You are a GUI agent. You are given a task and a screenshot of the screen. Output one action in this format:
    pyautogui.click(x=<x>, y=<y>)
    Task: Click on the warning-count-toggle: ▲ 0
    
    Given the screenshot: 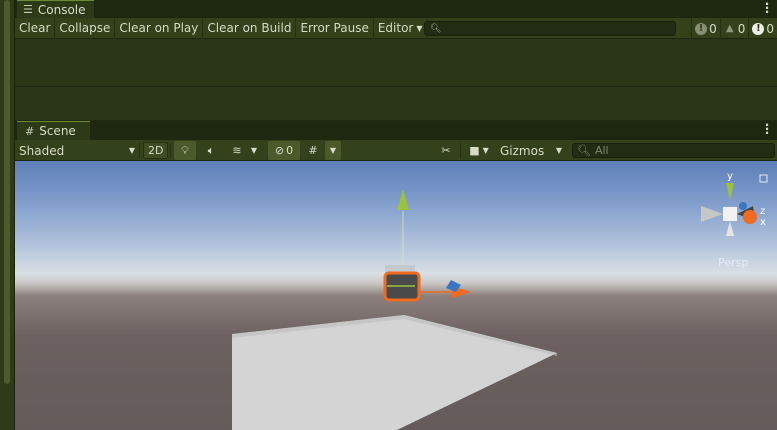 What is the action you would take?
    pyautogui.click(x=734, y=28)
    